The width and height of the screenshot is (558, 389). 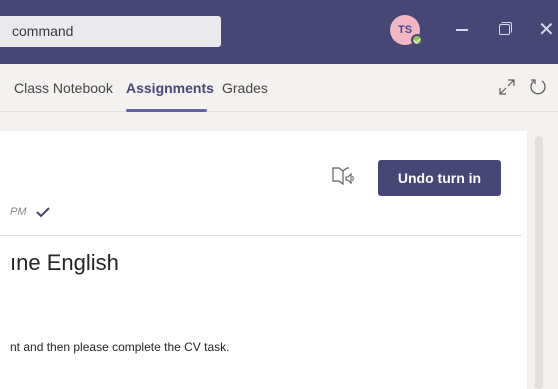 What do you see at coordinates (43, 212) in the screenshot?
I see `checkmark-icon` at bounding box center [43, 212].